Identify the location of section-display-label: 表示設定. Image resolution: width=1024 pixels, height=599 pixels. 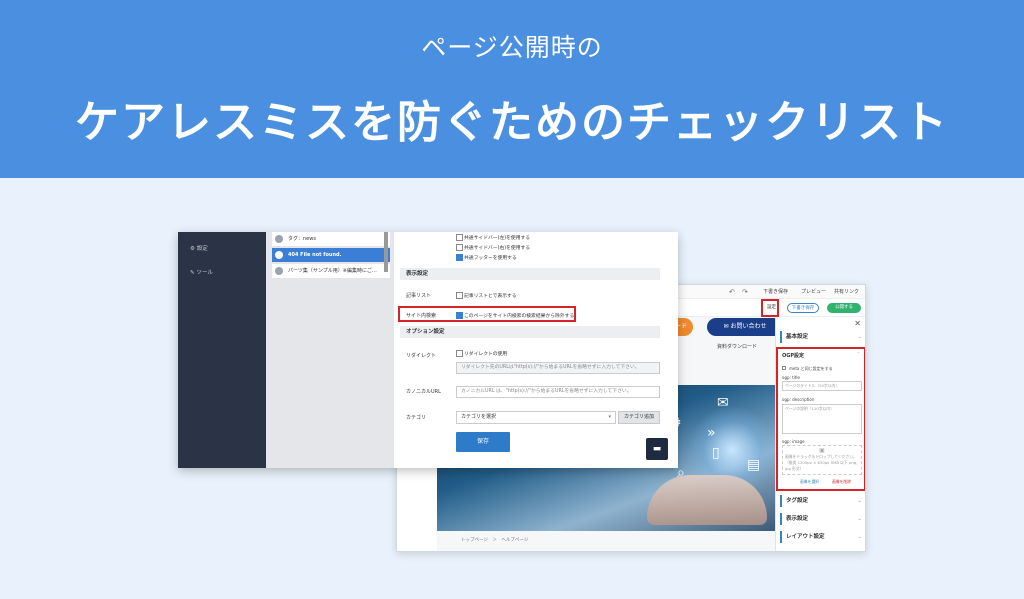
(797, 519).